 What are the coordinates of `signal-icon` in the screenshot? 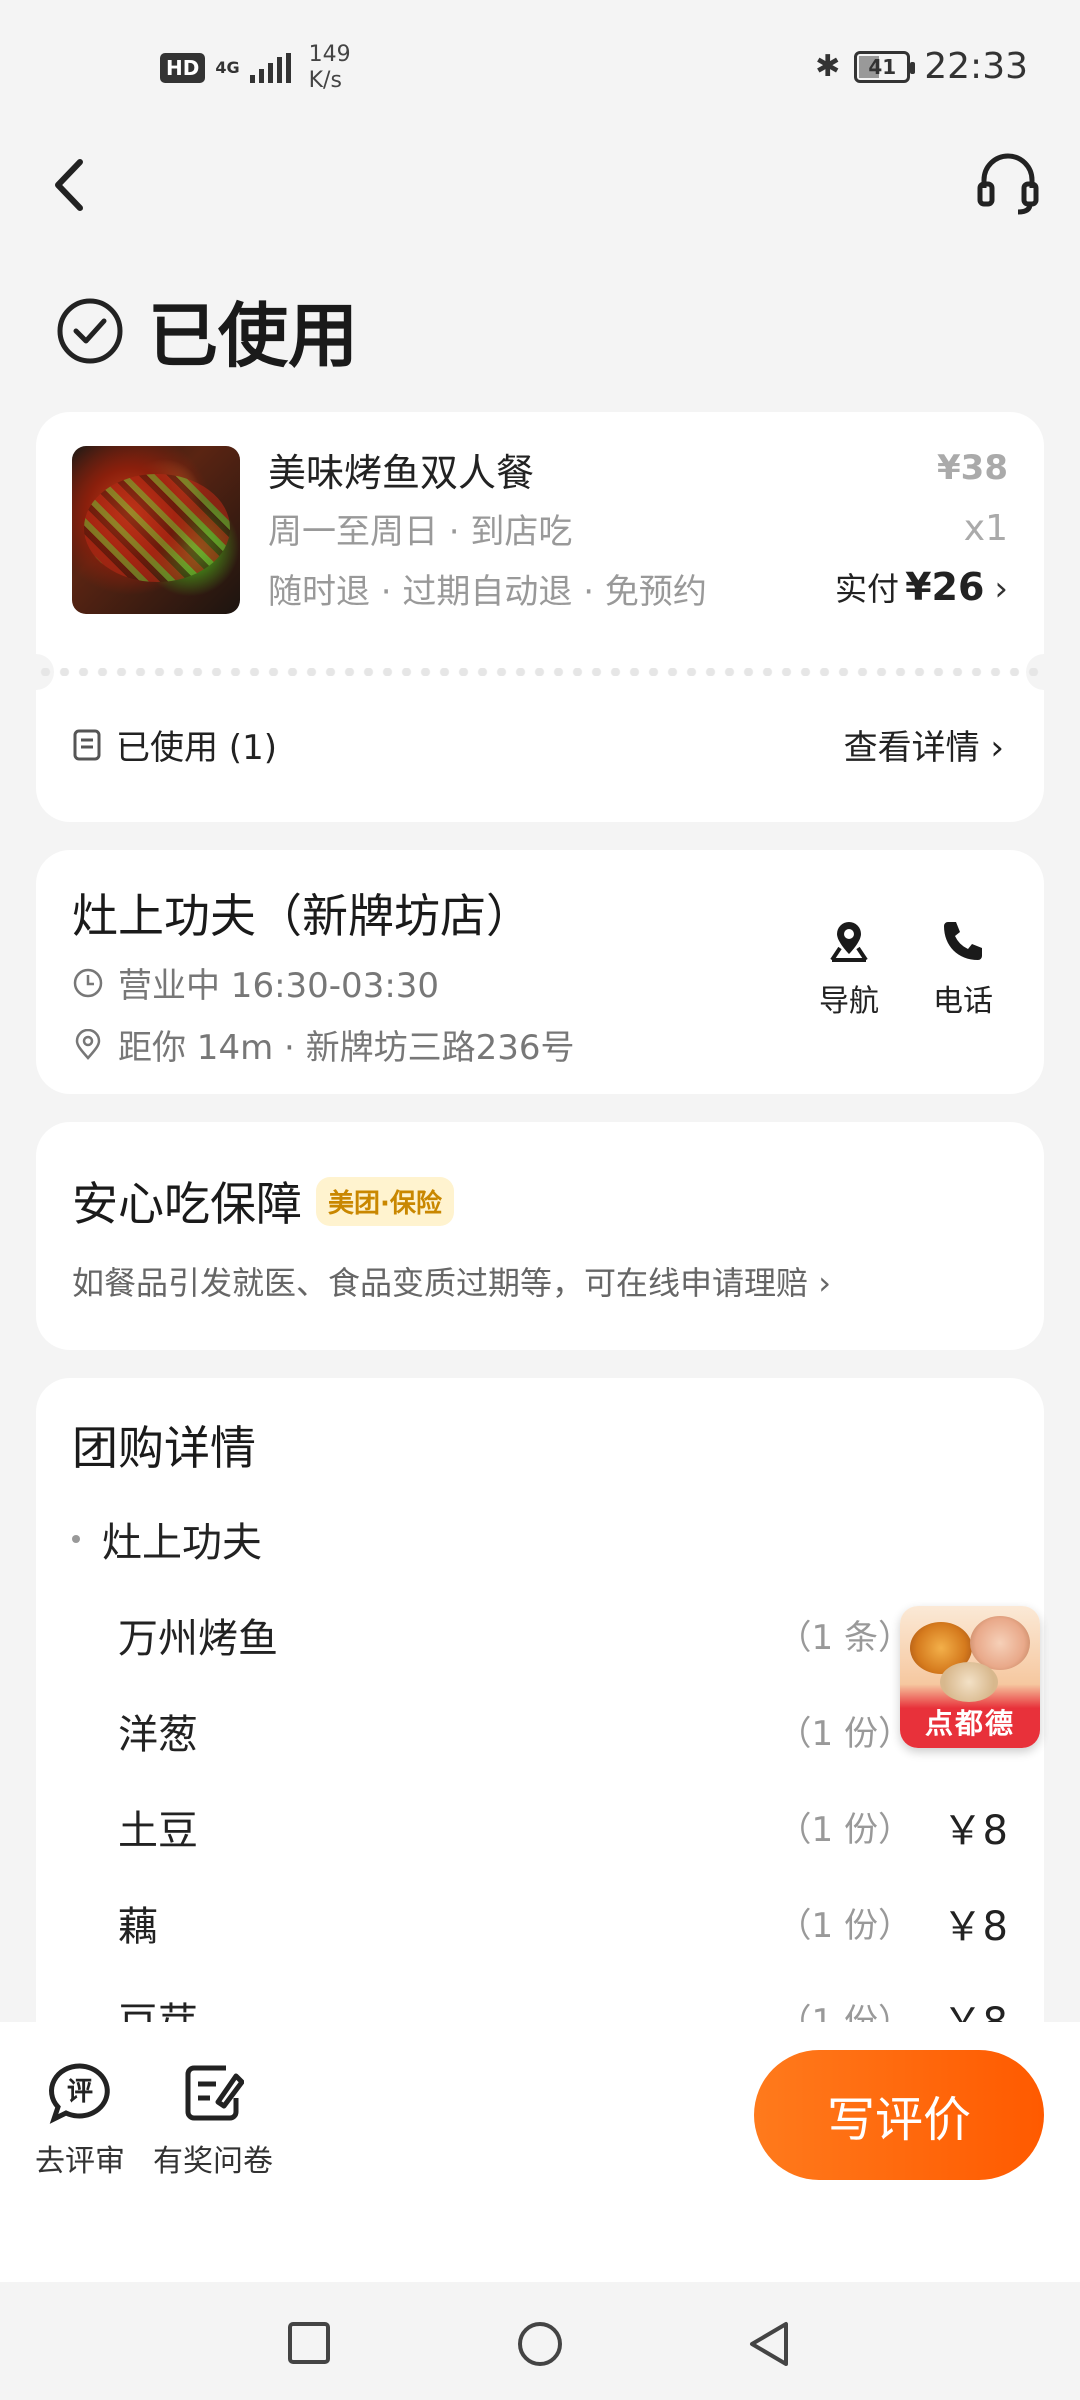 It's located at (270, 68).